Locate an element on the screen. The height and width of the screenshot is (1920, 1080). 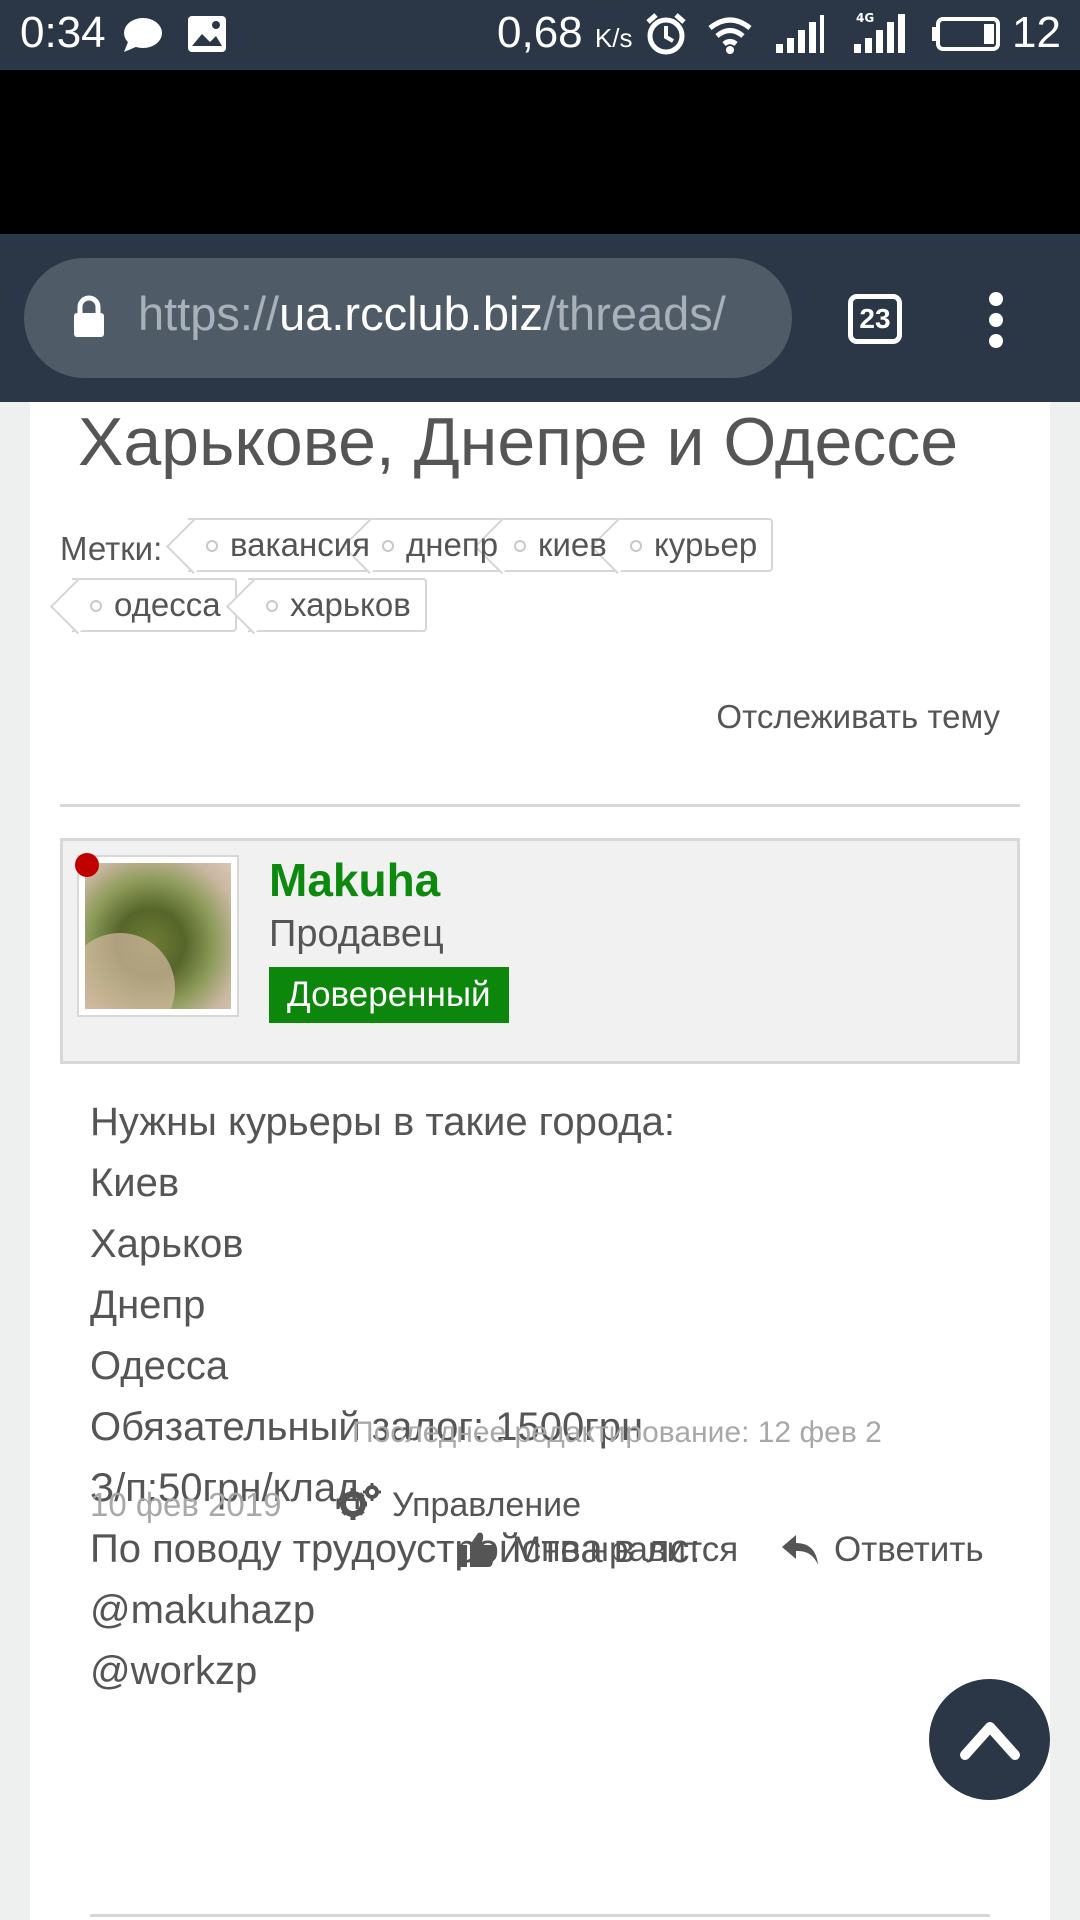
post-line: Харьков is located at coordinates (167, 1244).